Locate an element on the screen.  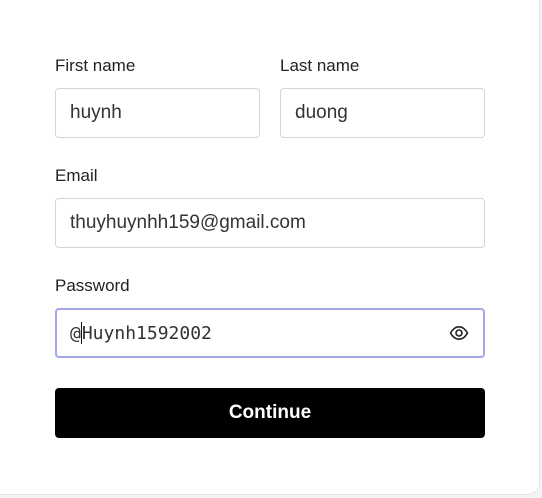
eye-icon is located at coordinates (459, 333).